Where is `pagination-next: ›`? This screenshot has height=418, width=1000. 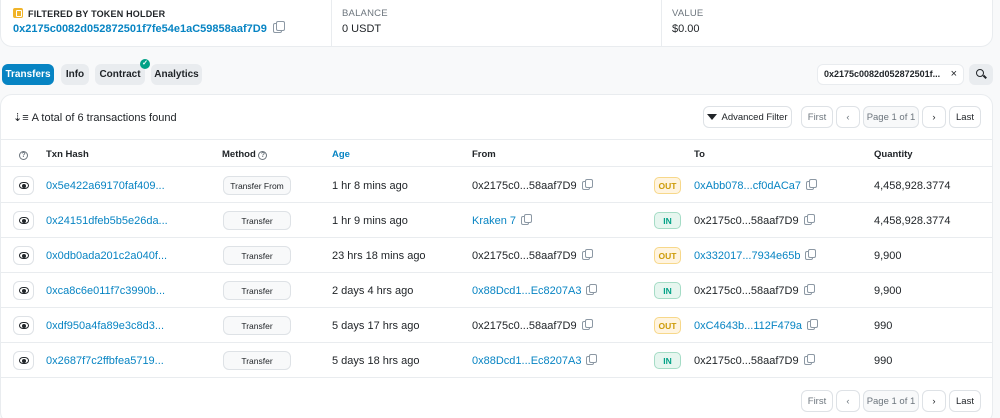
pagination-next: › is located at coordinates (934, 117).